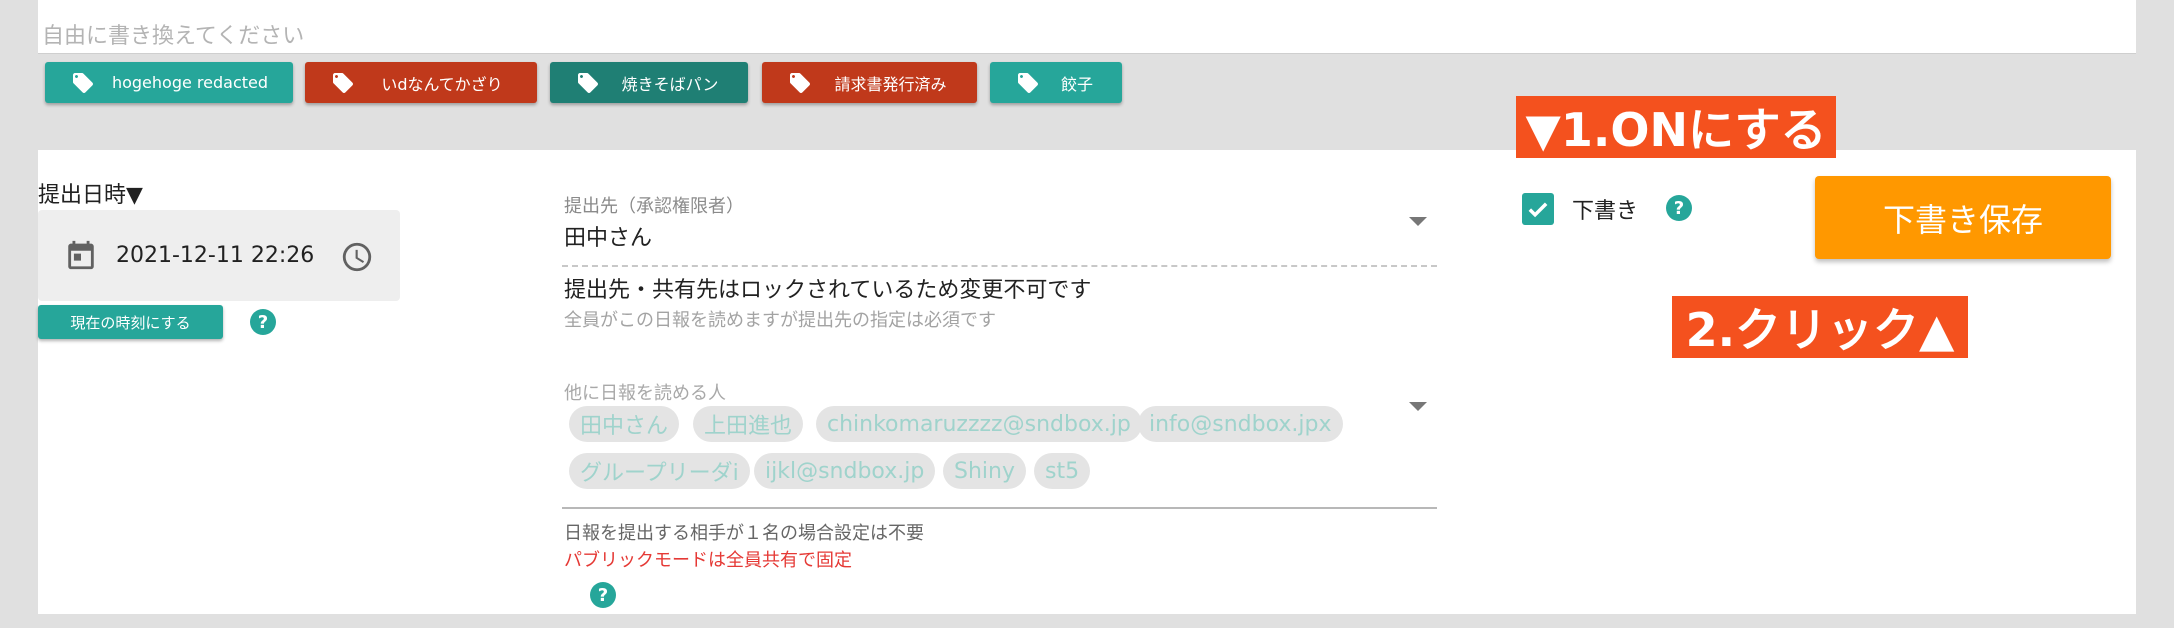 The height and width of the screenshot is (628, 2174). What do you see at coordinates (1676, 127) in the screenshot?
I see `annotation-step1: ▼1.ONにする` at bounding box center [1676, 127].